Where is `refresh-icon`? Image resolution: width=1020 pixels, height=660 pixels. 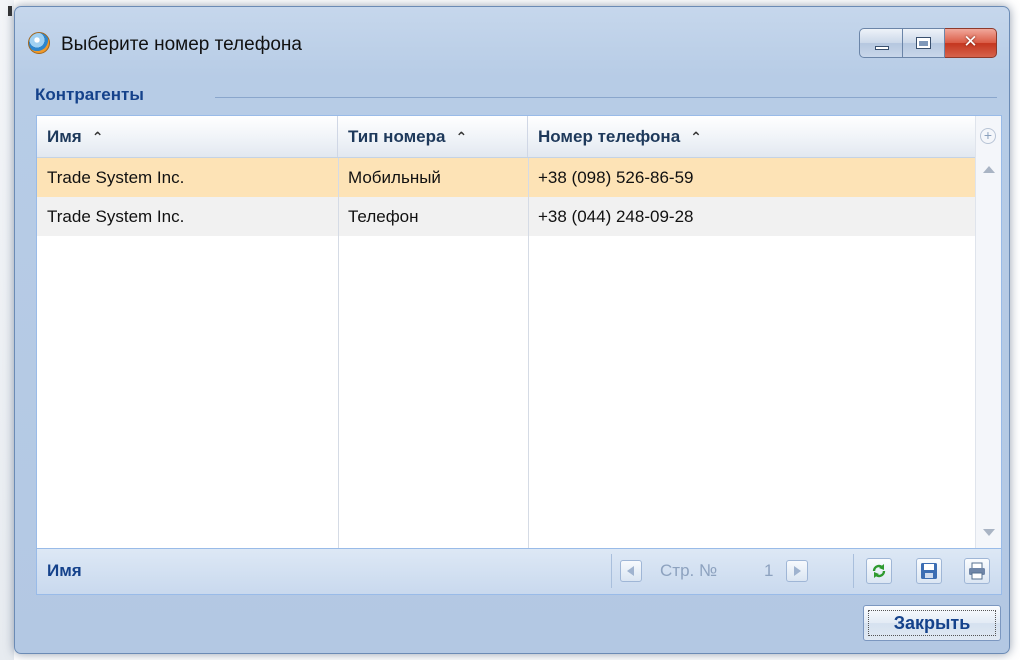
refresh-icon is located at coordinates (879, 571).